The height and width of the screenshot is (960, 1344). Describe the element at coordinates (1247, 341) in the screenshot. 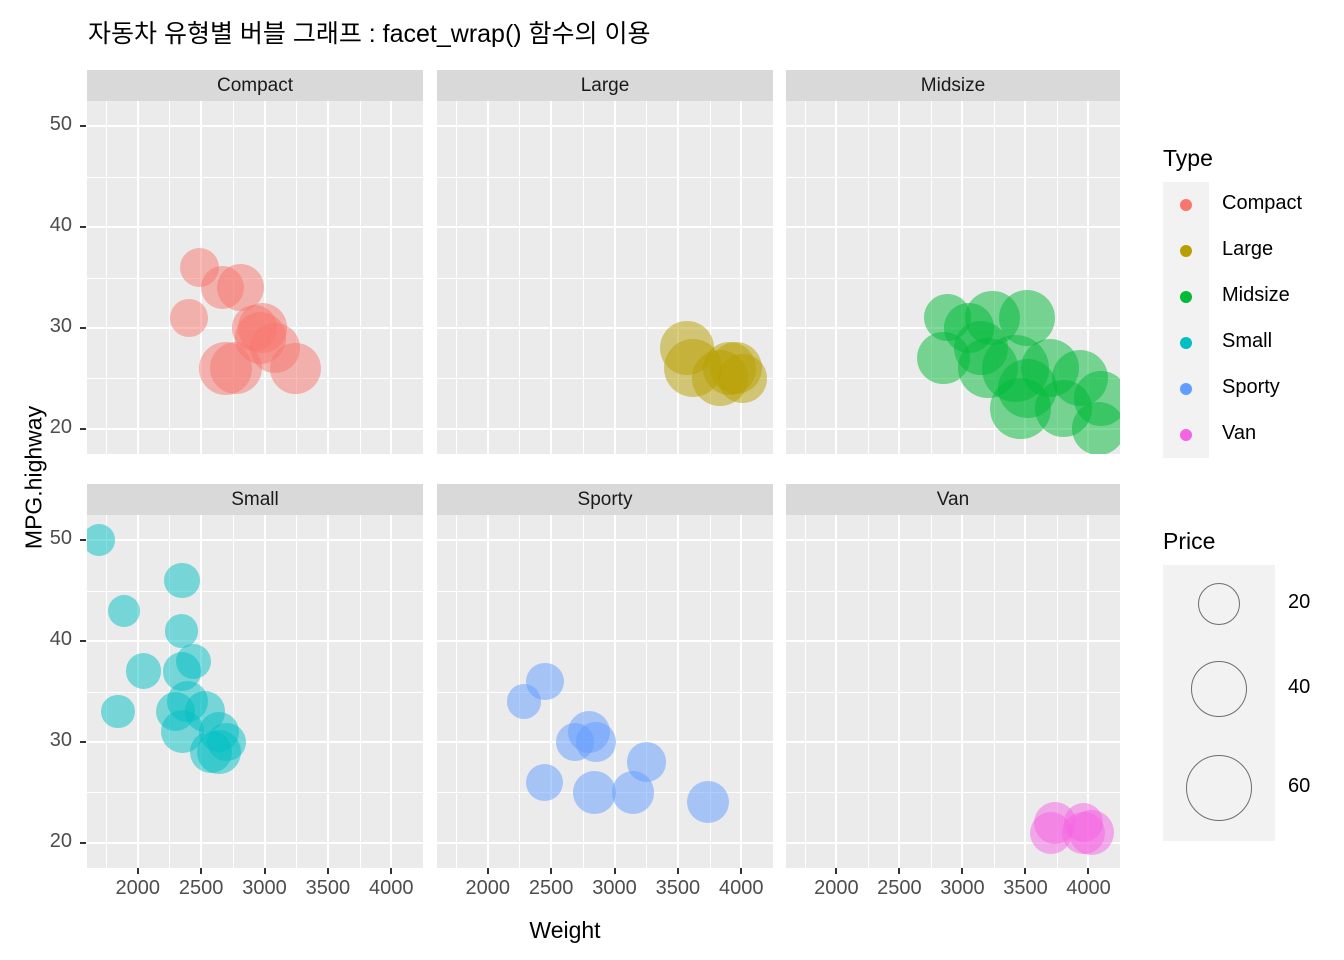

I see `legend-label-small: Small` at that location.